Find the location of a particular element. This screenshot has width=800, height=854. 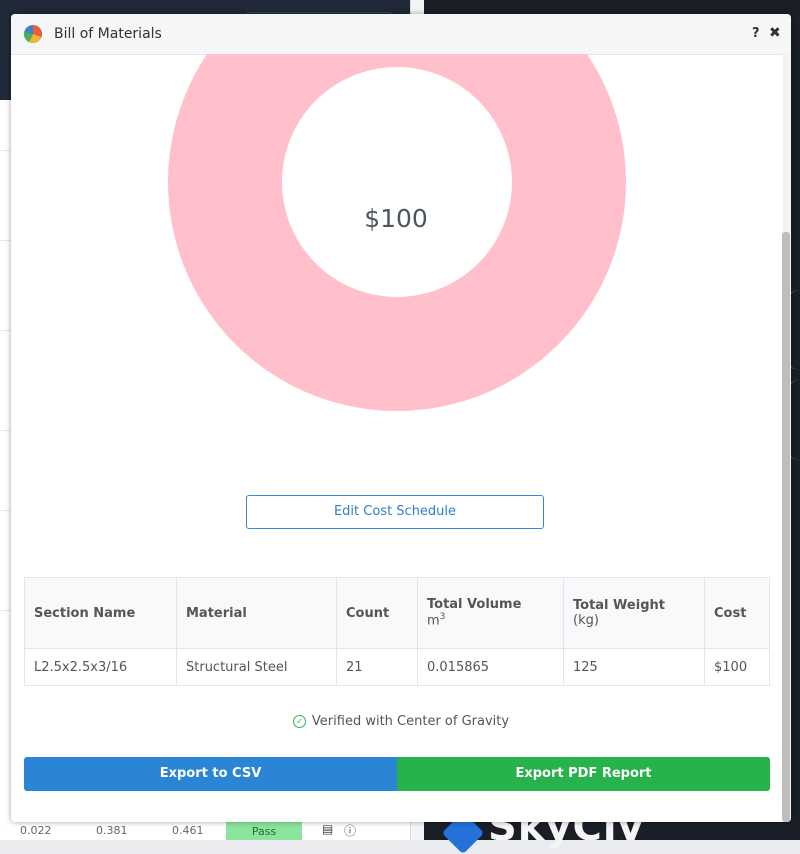

table-cell: 0.022 is located at coordinates (36, 830).